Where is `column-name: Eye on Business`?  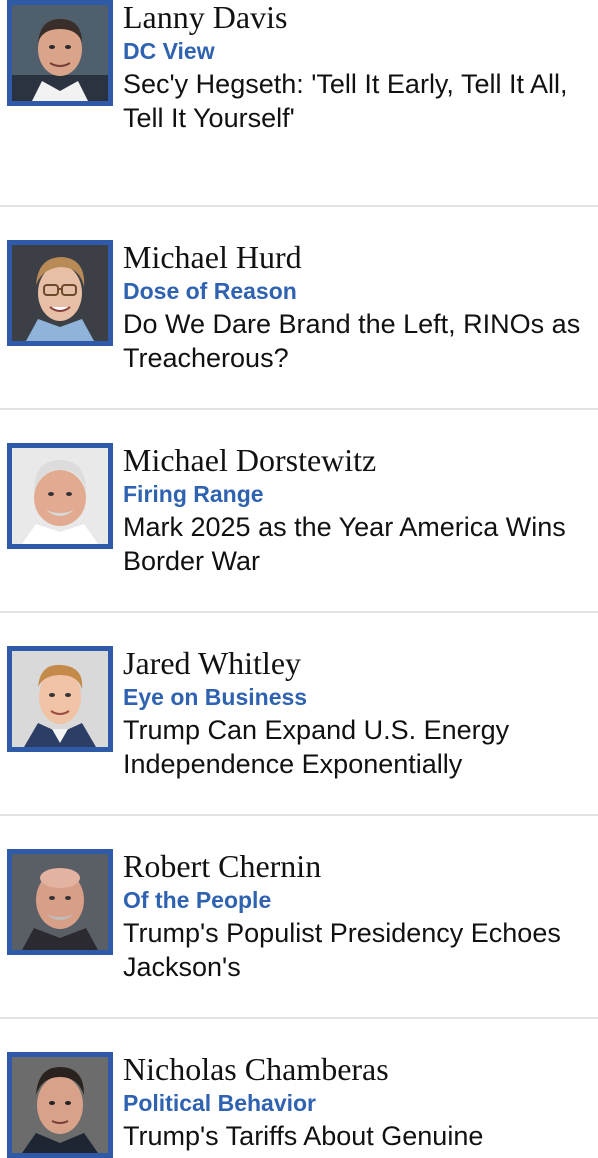 column-name: Eye on Business is located at coordinates (358, 697).